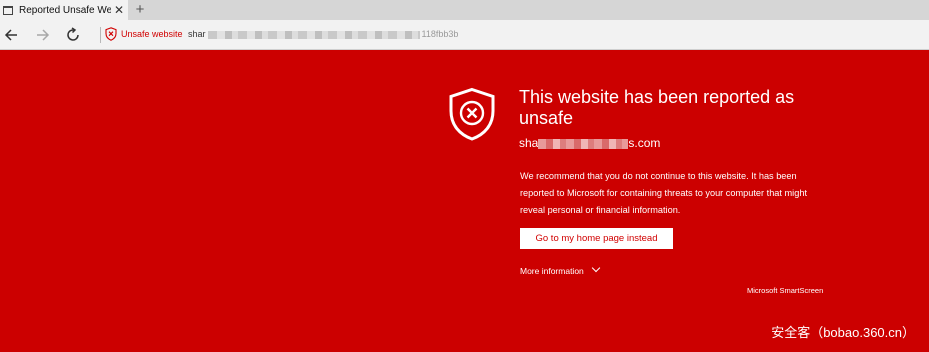 The height and width of the screenshot is (352, 929). What do you see at coordinates (843, 332) in the screenshot?
I see `watermark-text: 安全客（bobao.360.cn）` at bounding box center [843, 332].